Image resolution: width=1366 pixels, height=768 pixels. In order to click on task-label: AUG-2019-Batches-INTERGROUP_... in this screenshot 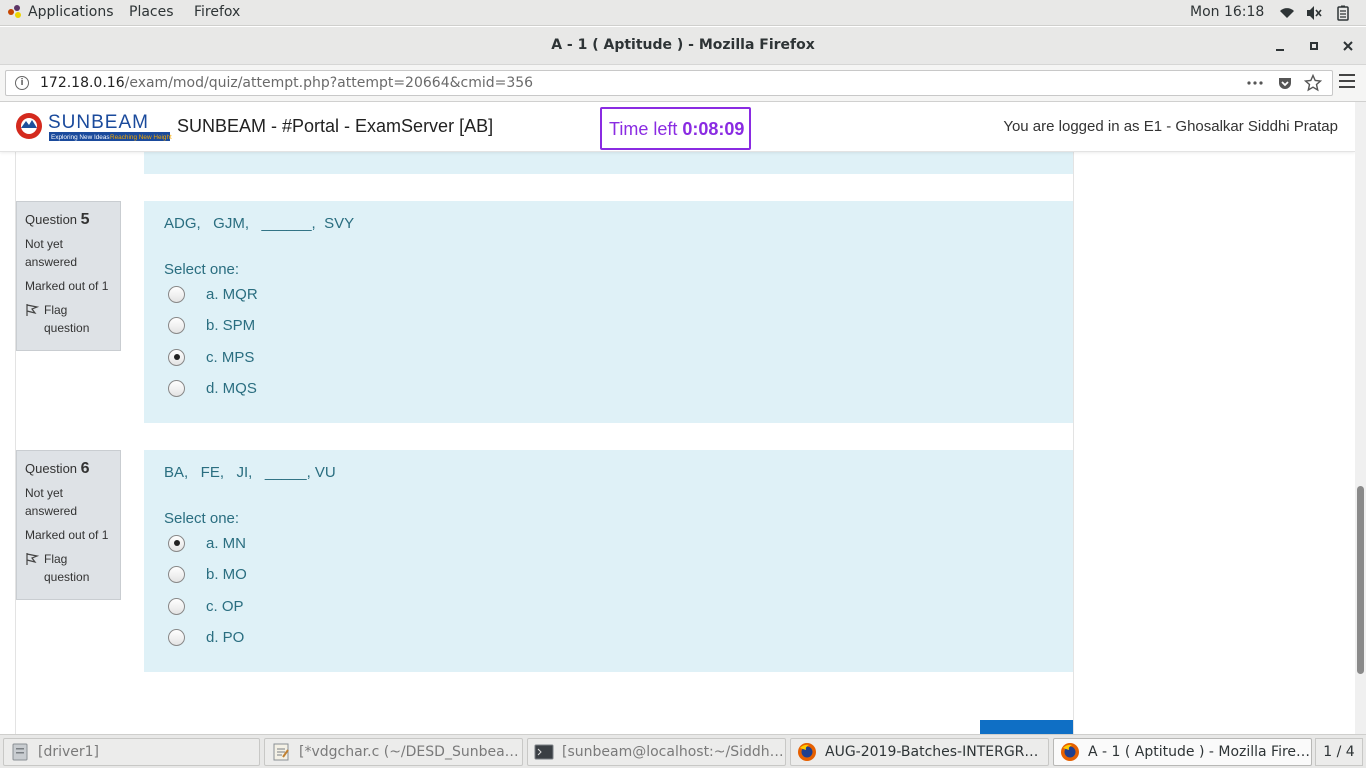, I will do `click(936, 752)`.